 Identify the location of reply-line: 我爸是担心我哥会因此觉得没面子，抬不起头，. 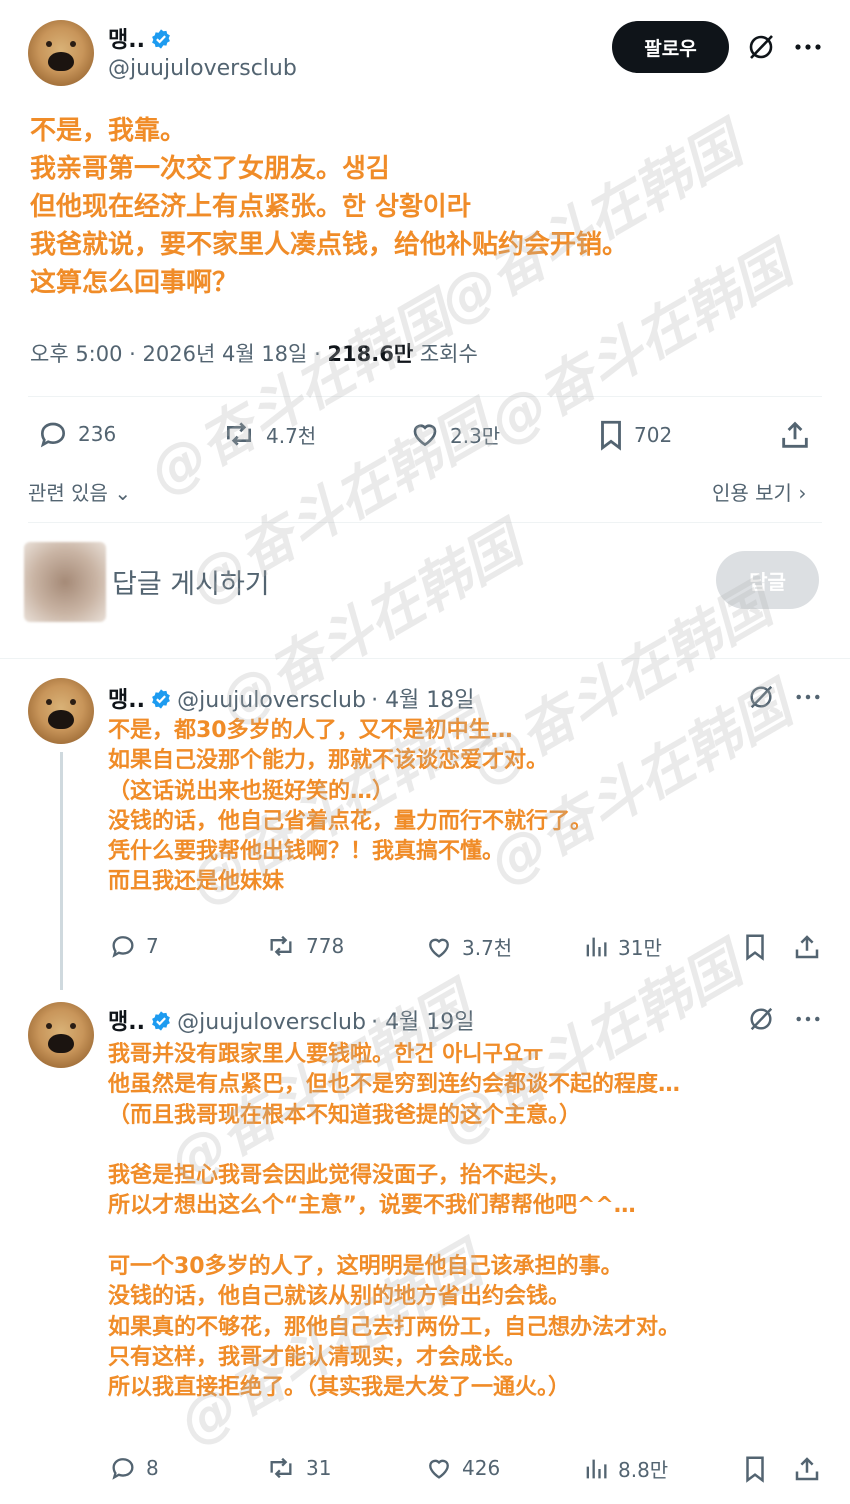
(339, 1176).